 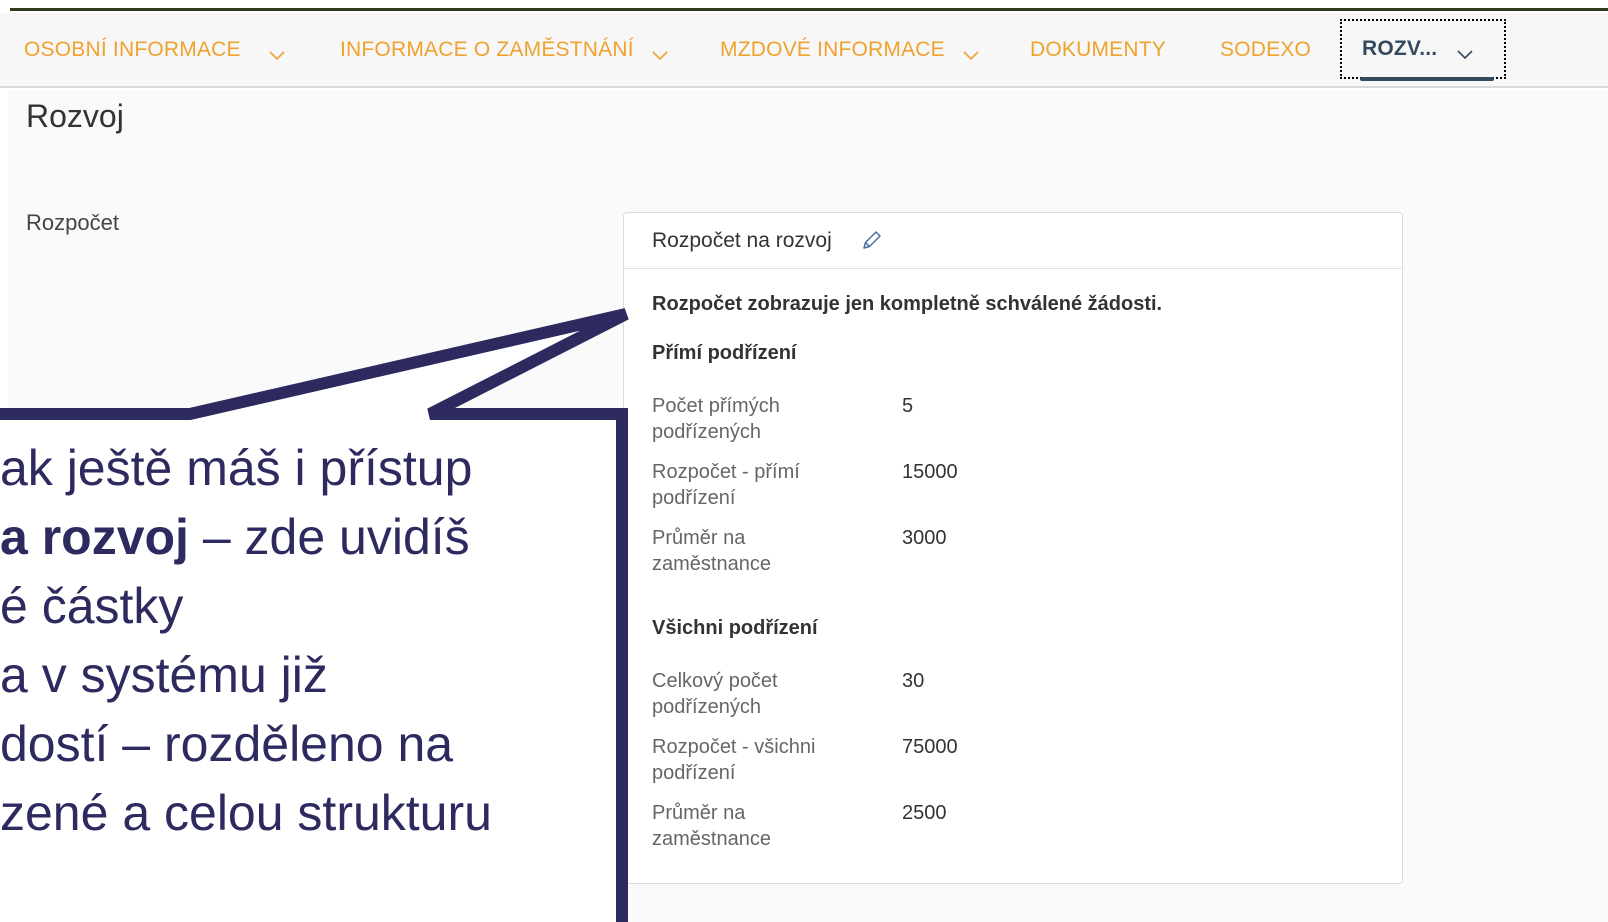 I want to click on all-subordinates-title: Všichni podřízení, so click(x=735, y=628).